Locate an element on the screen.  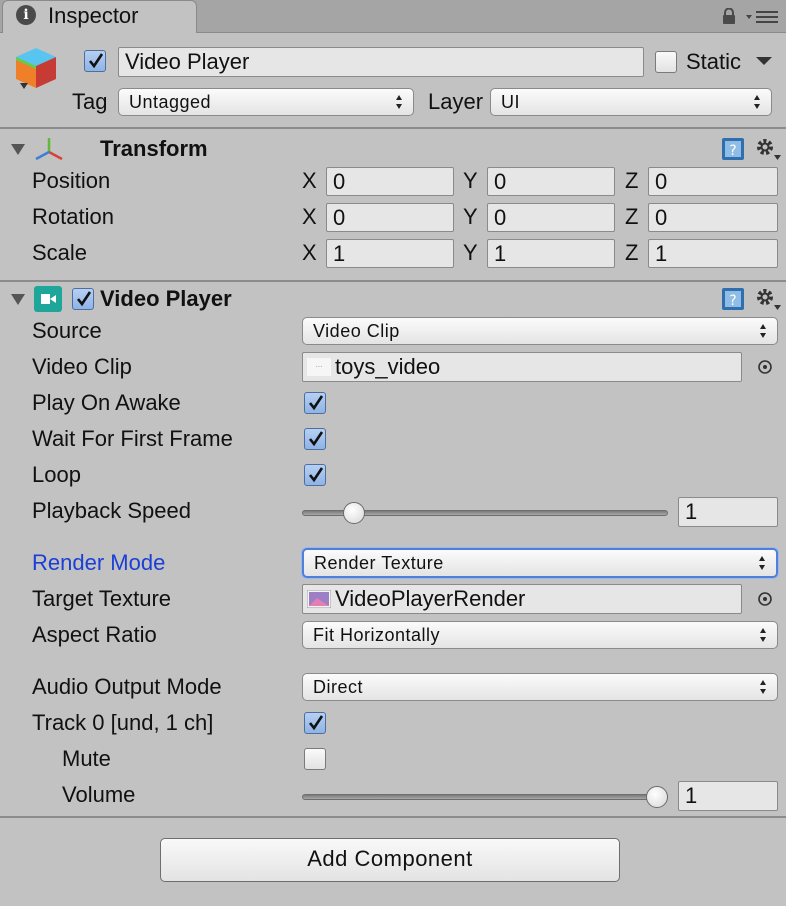
video-clip-label: Video Clip is located at coordinates (82, 366).